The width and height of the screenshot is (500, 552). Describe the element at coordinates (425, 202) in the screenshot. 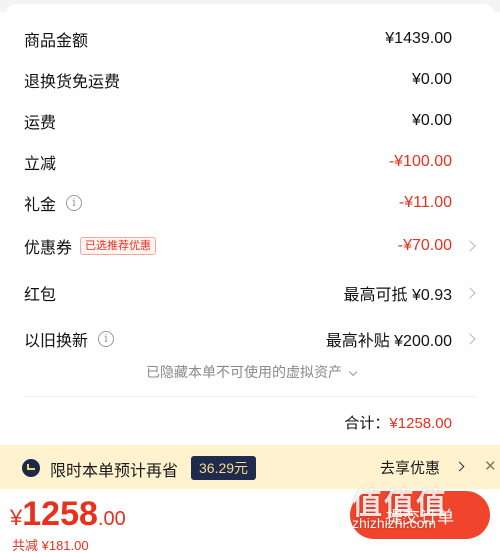

I see `gift-money-value: -¥11.00` at that location.